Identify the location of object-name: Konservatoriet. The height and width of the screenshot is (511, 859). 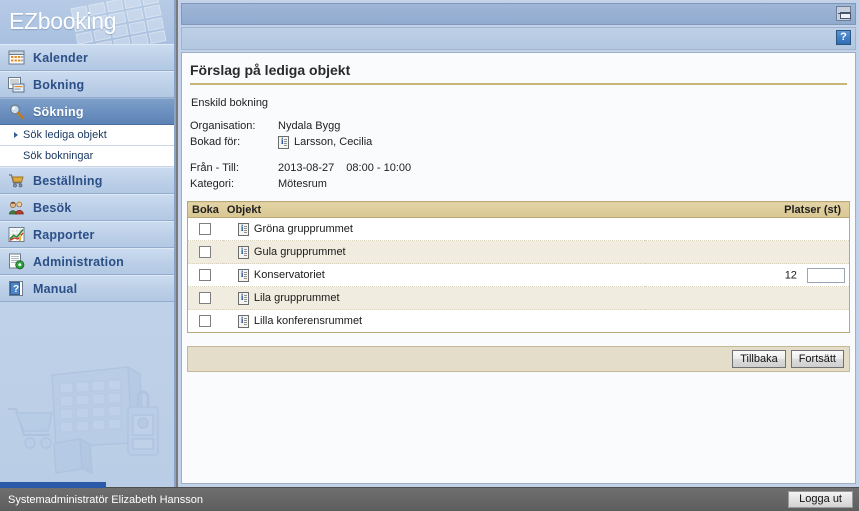
(289, 275).